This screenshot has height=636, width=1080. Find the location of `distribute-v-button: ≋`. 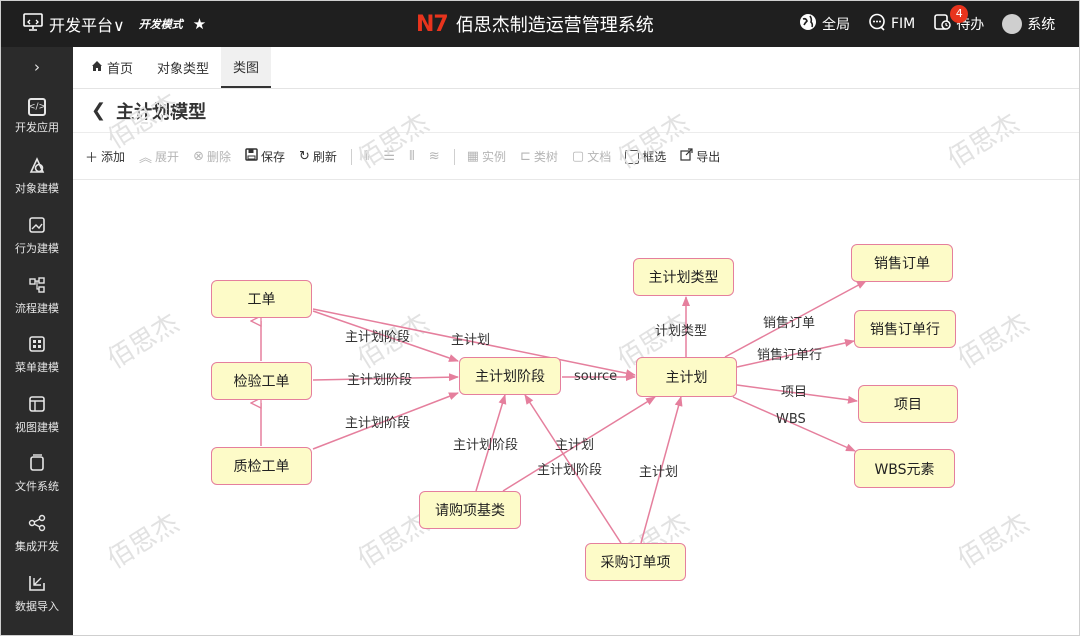

distribute-v-button: ≋ is located at coordinates (434, 156).